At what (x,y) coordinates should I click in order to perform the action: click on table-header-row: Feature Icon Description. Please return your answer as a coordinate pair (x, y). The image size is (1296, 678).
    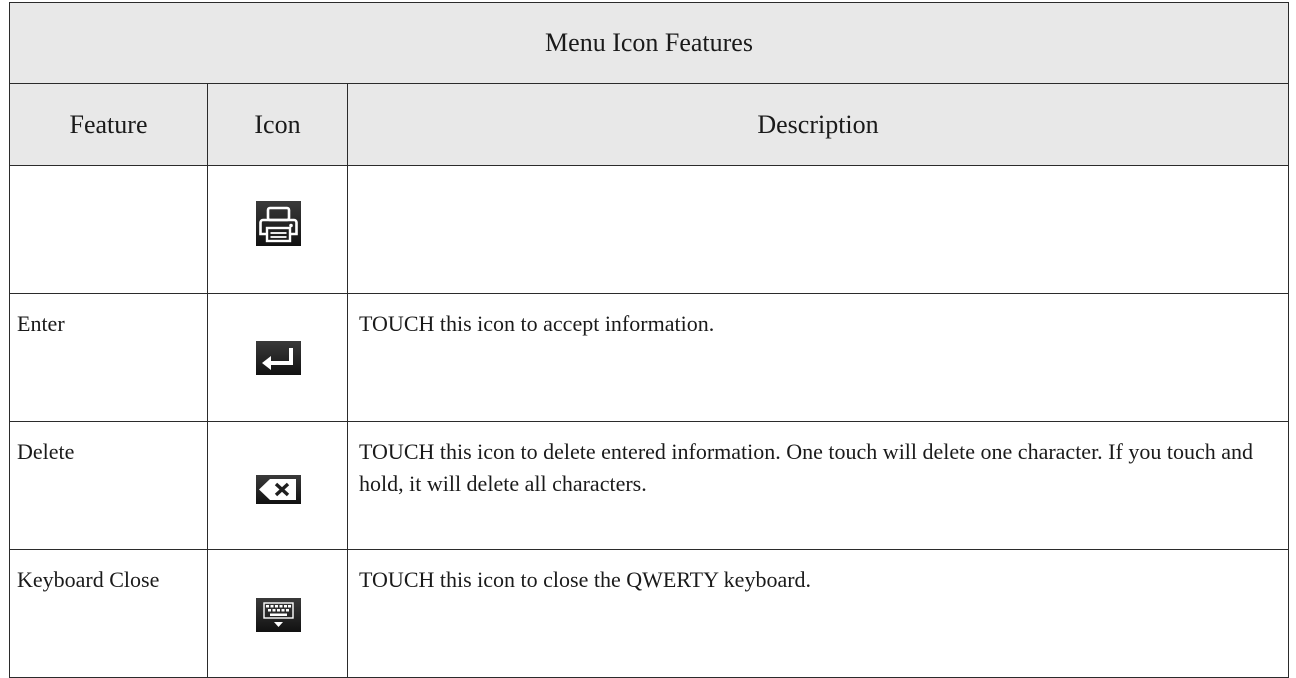
    Looking at the image, I should click on (649, 124).